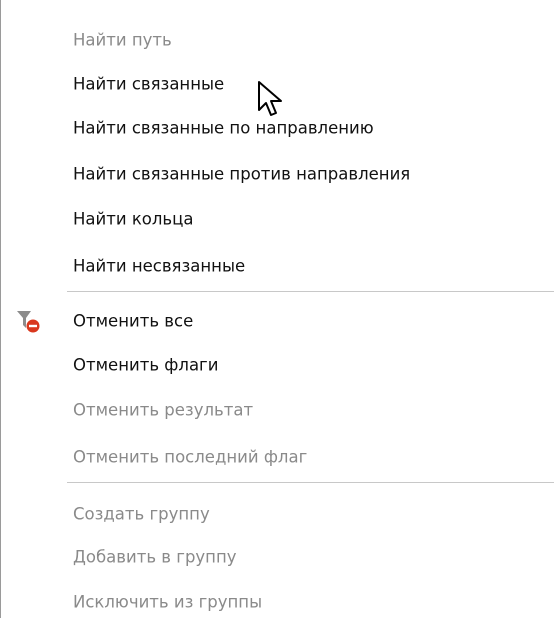  Describe the element at coordinates (133, 219) in the screenshot. I see `menu-item-label: Найти кольца` at that location.